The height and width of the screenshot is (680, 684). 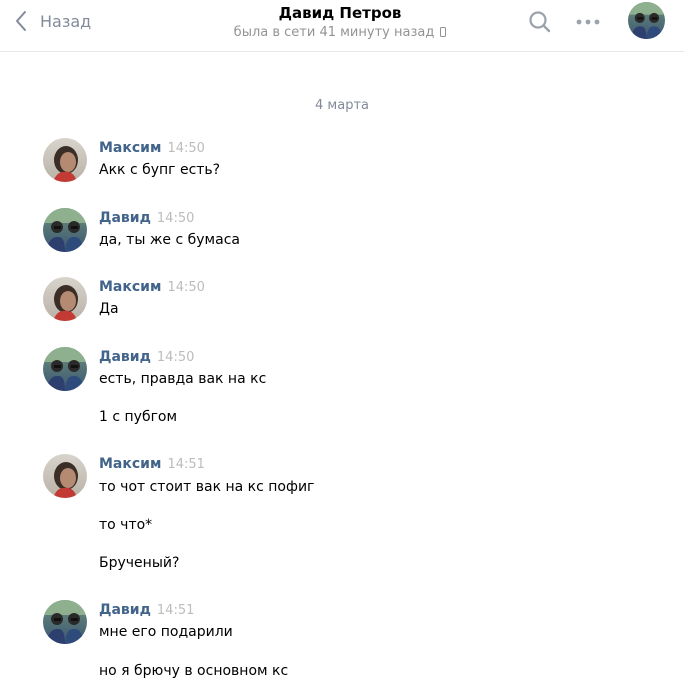 I want to click on message-text: то чот стоит вак на кс пофиг, so click(x=207, y=487).